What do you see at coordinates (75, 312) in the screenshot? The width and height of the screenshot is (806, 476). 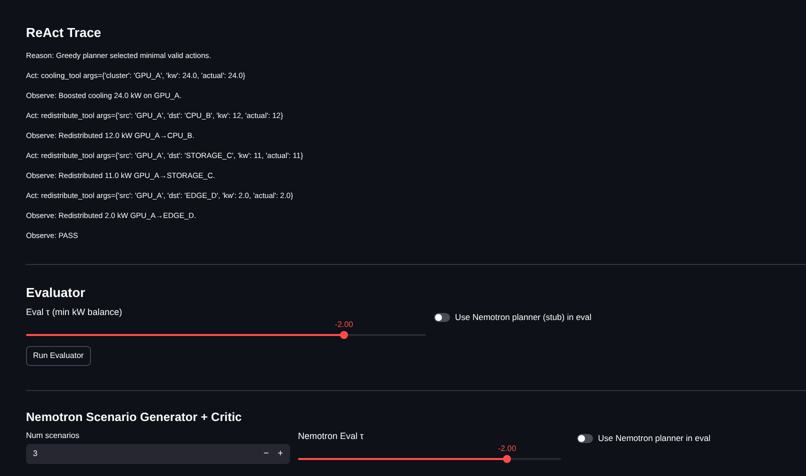 I see `slider-label: Eval τ (min kW balance)` at bounding box center [75, 312].